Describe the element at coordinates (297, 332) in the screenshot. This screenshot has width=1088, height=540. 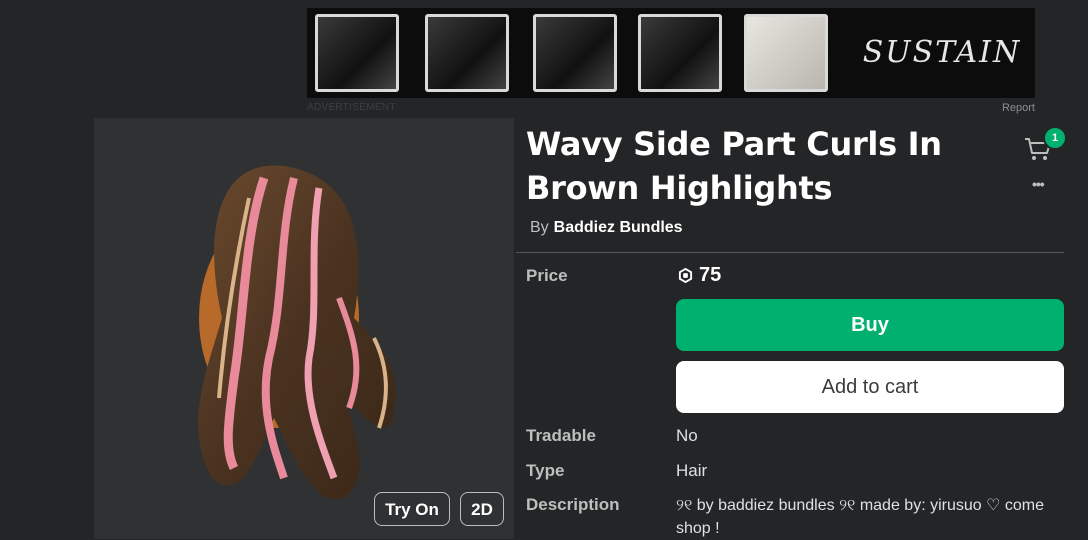
I see `hair-thumbnail-image` at that location.